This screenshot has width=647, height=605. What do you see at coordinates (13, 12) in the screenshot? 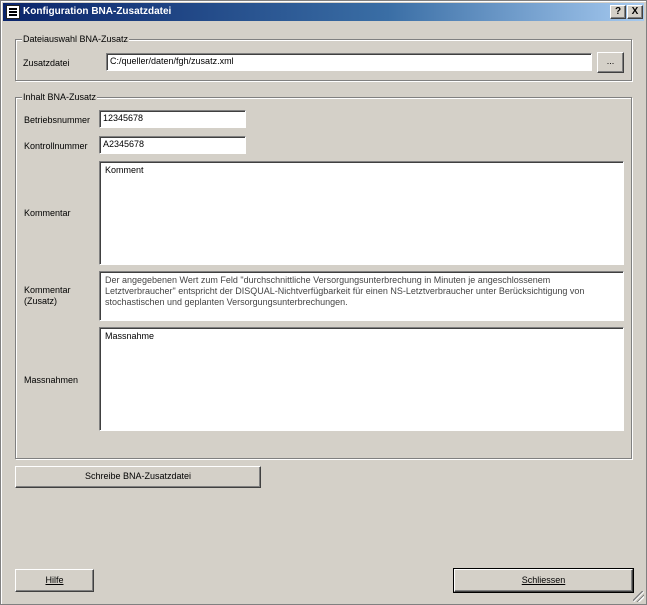
I see `app-icon` at bounding box center [13, 12].